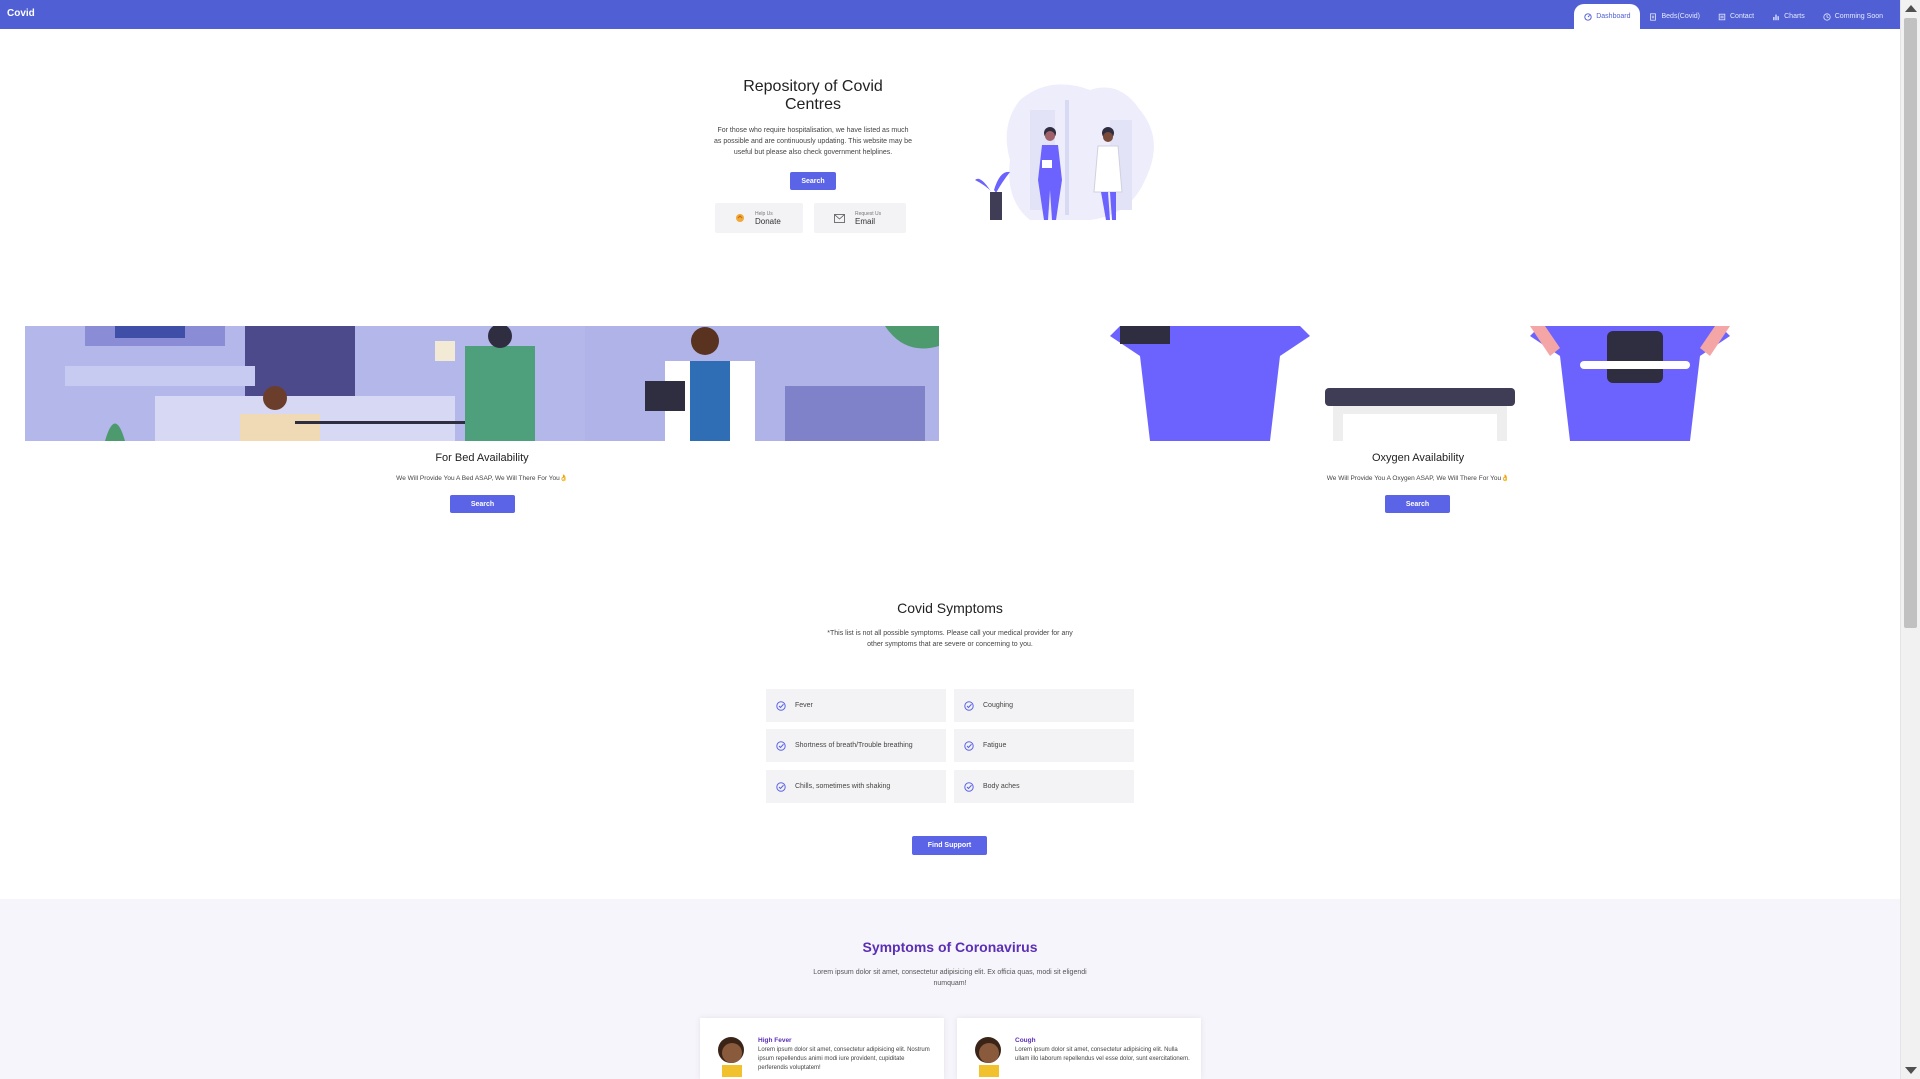  I want to click on contact-icon, so click(1722, 16).